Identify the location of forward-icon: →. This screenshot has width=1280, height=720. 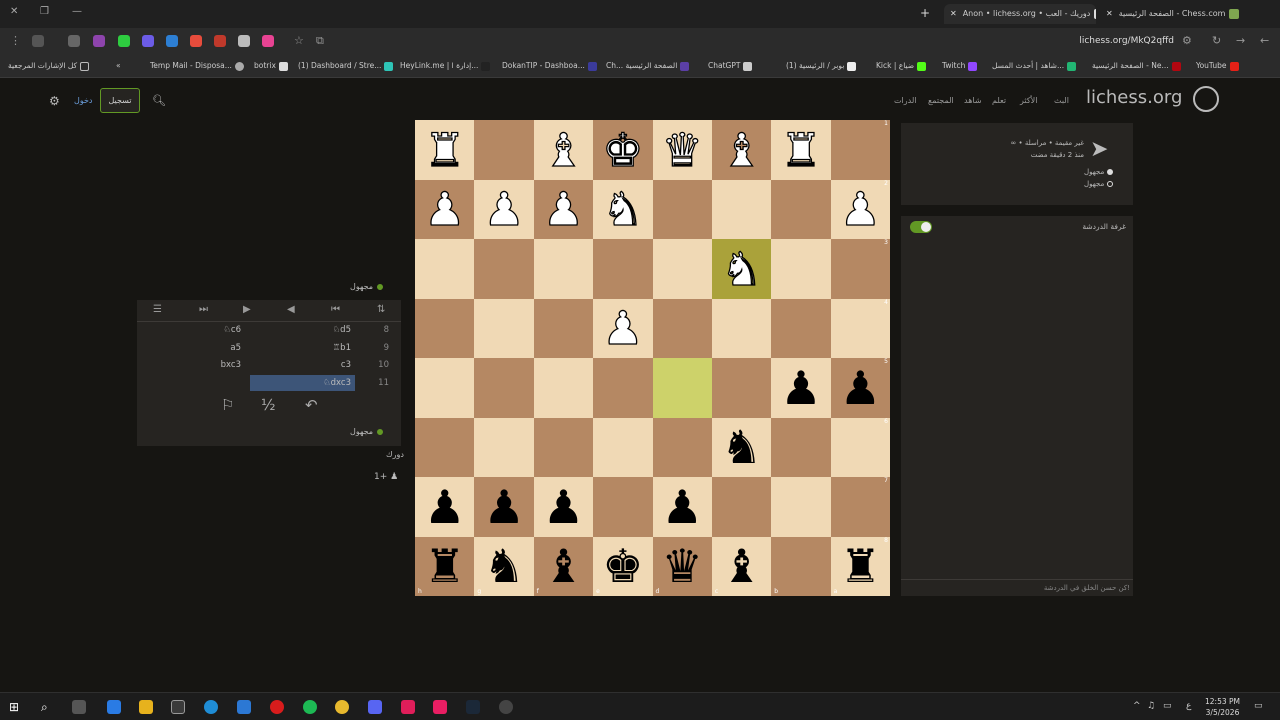
(1240, 40).